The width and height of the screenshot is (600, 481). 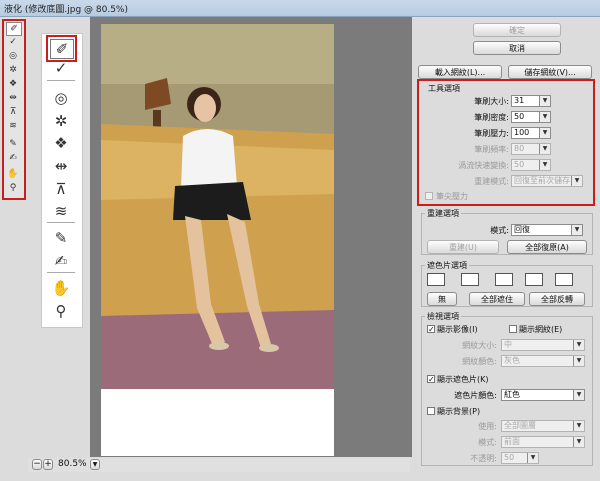 What do you see at coordinates (442, 299) in the screenshot?
I see `mask-none-button: 無` at bounding box center [442, 299].